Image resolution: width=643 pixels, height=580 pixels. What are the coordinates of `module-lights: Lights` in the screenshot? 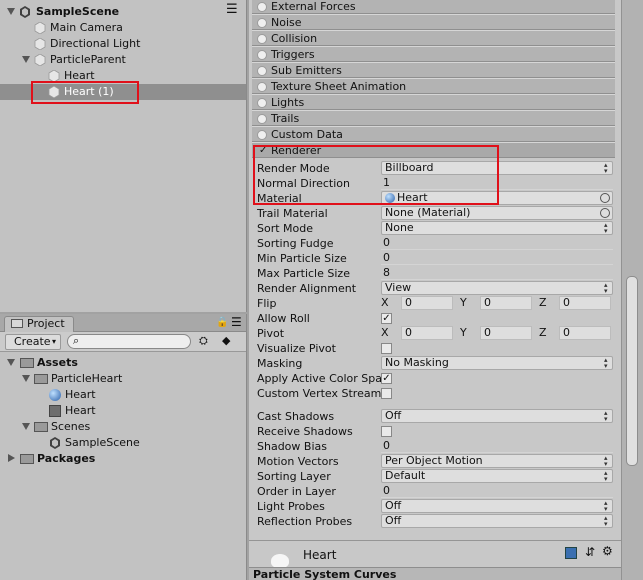 It's located at (433, 102).